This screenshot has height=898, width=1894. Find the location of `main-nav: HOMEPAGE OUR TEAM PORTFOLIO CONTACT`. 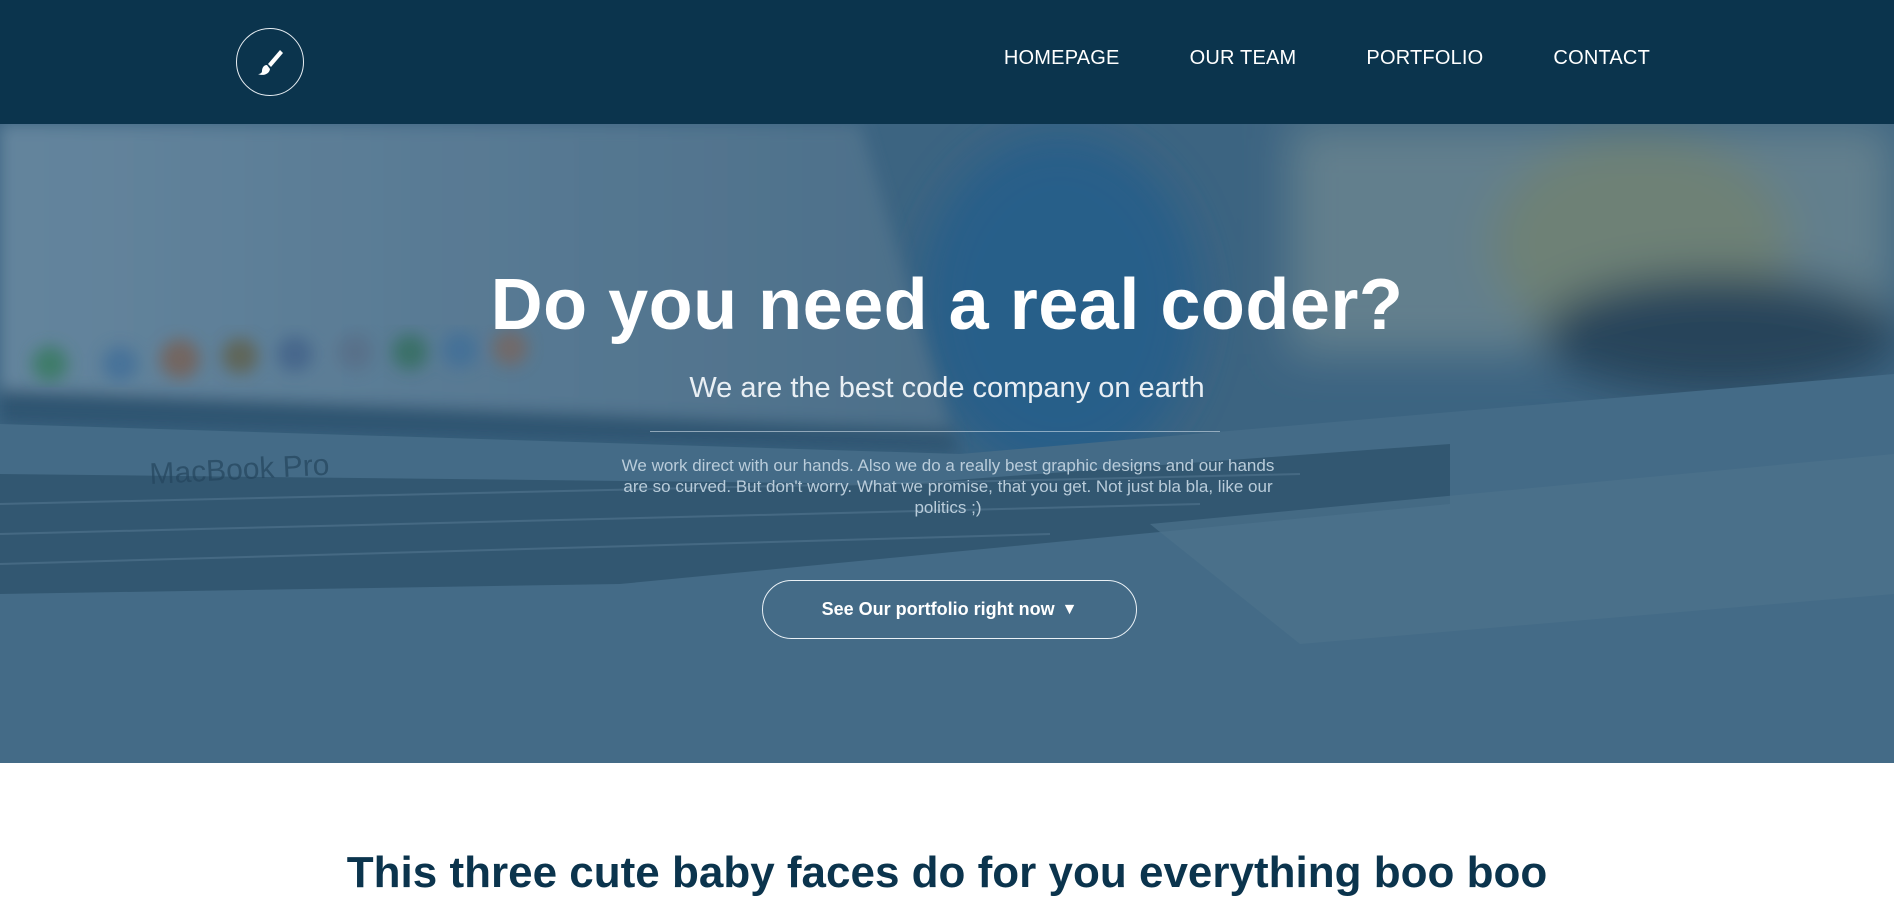

main-nav: HOMEPAGE OUR TEAM PORTFOLIO CONTACT is located at coordinates (1327, 58).